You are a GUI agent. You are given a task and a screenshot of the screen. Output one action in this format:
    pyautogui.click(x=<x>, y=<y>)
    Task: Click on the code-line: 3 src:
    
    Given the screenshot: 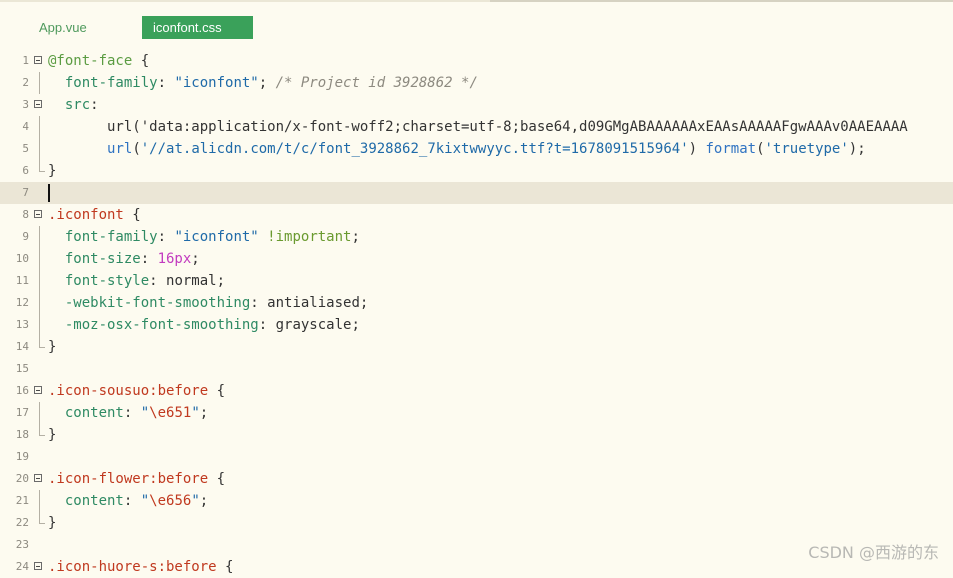 What is the action you would take?
    pyautogui.click(x=476, y=105)
    